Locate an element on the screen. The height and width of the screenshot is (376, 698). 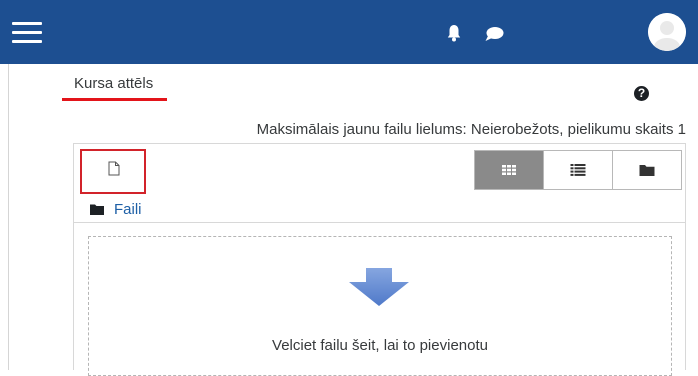
label-highlight-underline is located at coordinates (114, 99).